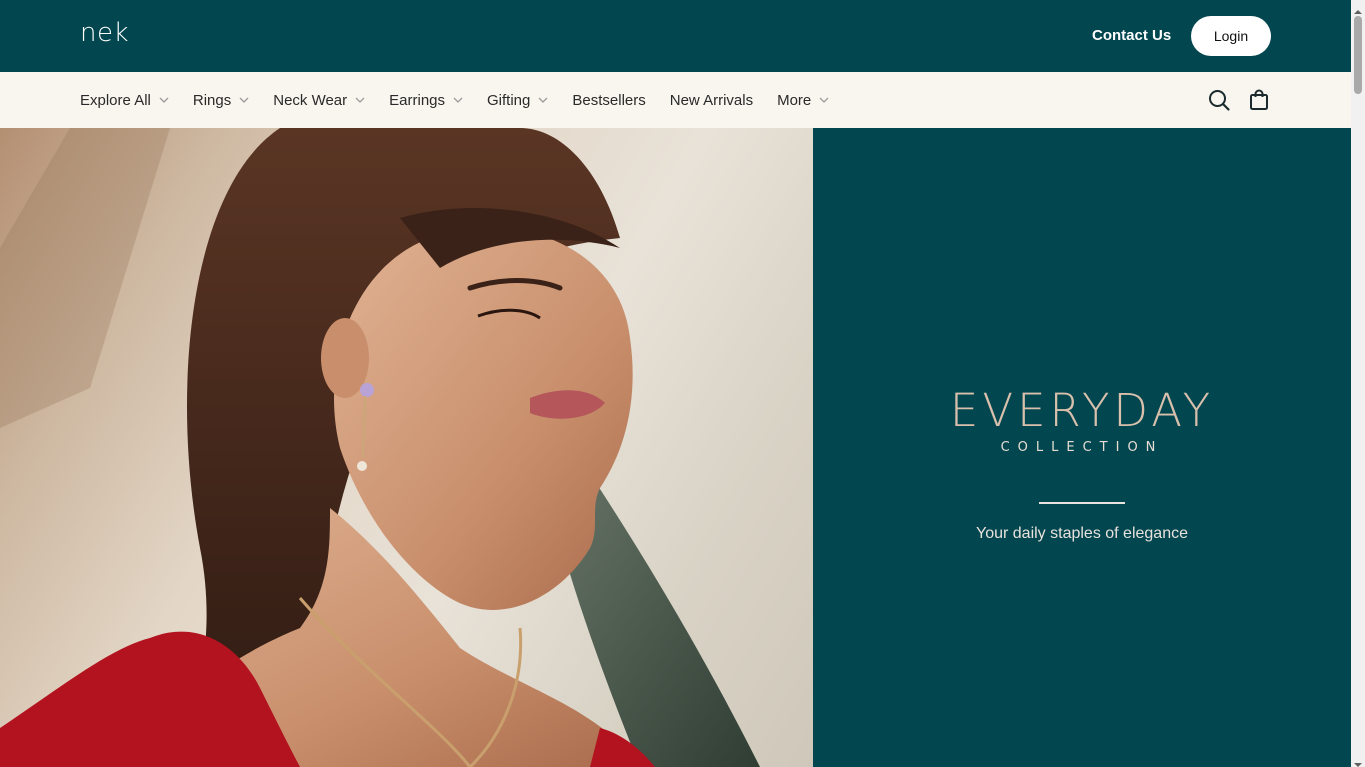 The height and width of the screenshot is (767, 1365). Describe the element at coordinates (1231, 36) in the screenshot. I see `login-button: Login` at that location.